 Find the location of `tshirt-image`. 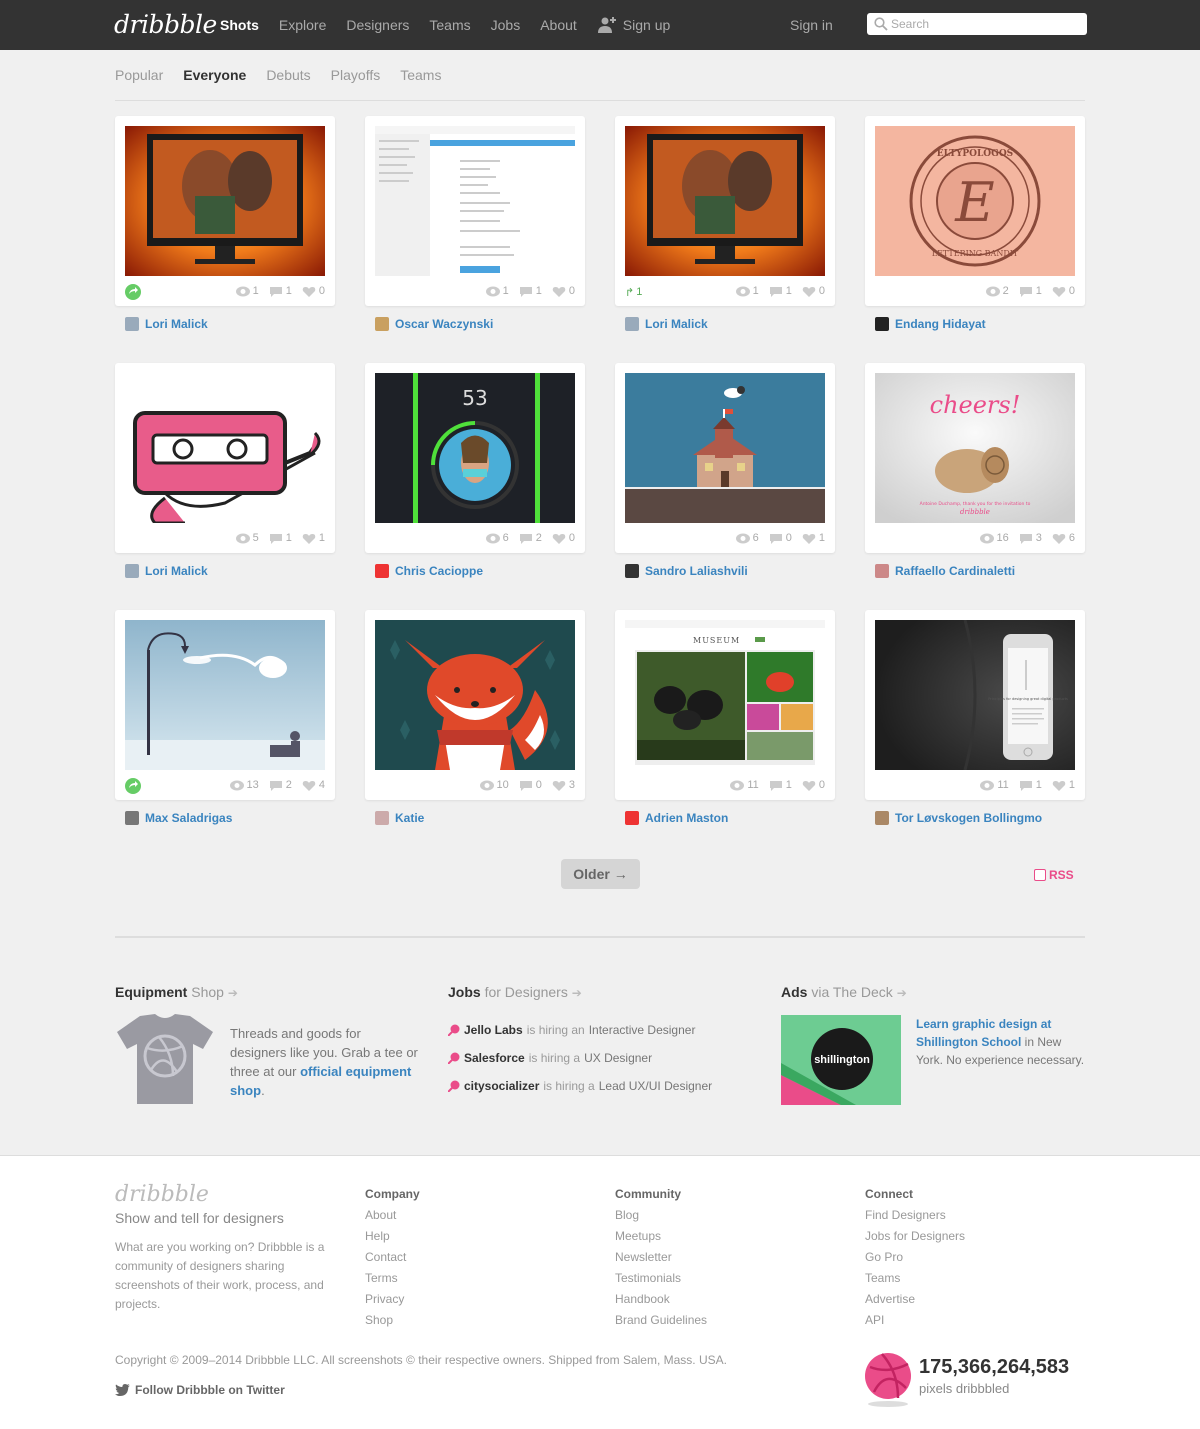

tshirt-image is located at coordinates (165, 1060).